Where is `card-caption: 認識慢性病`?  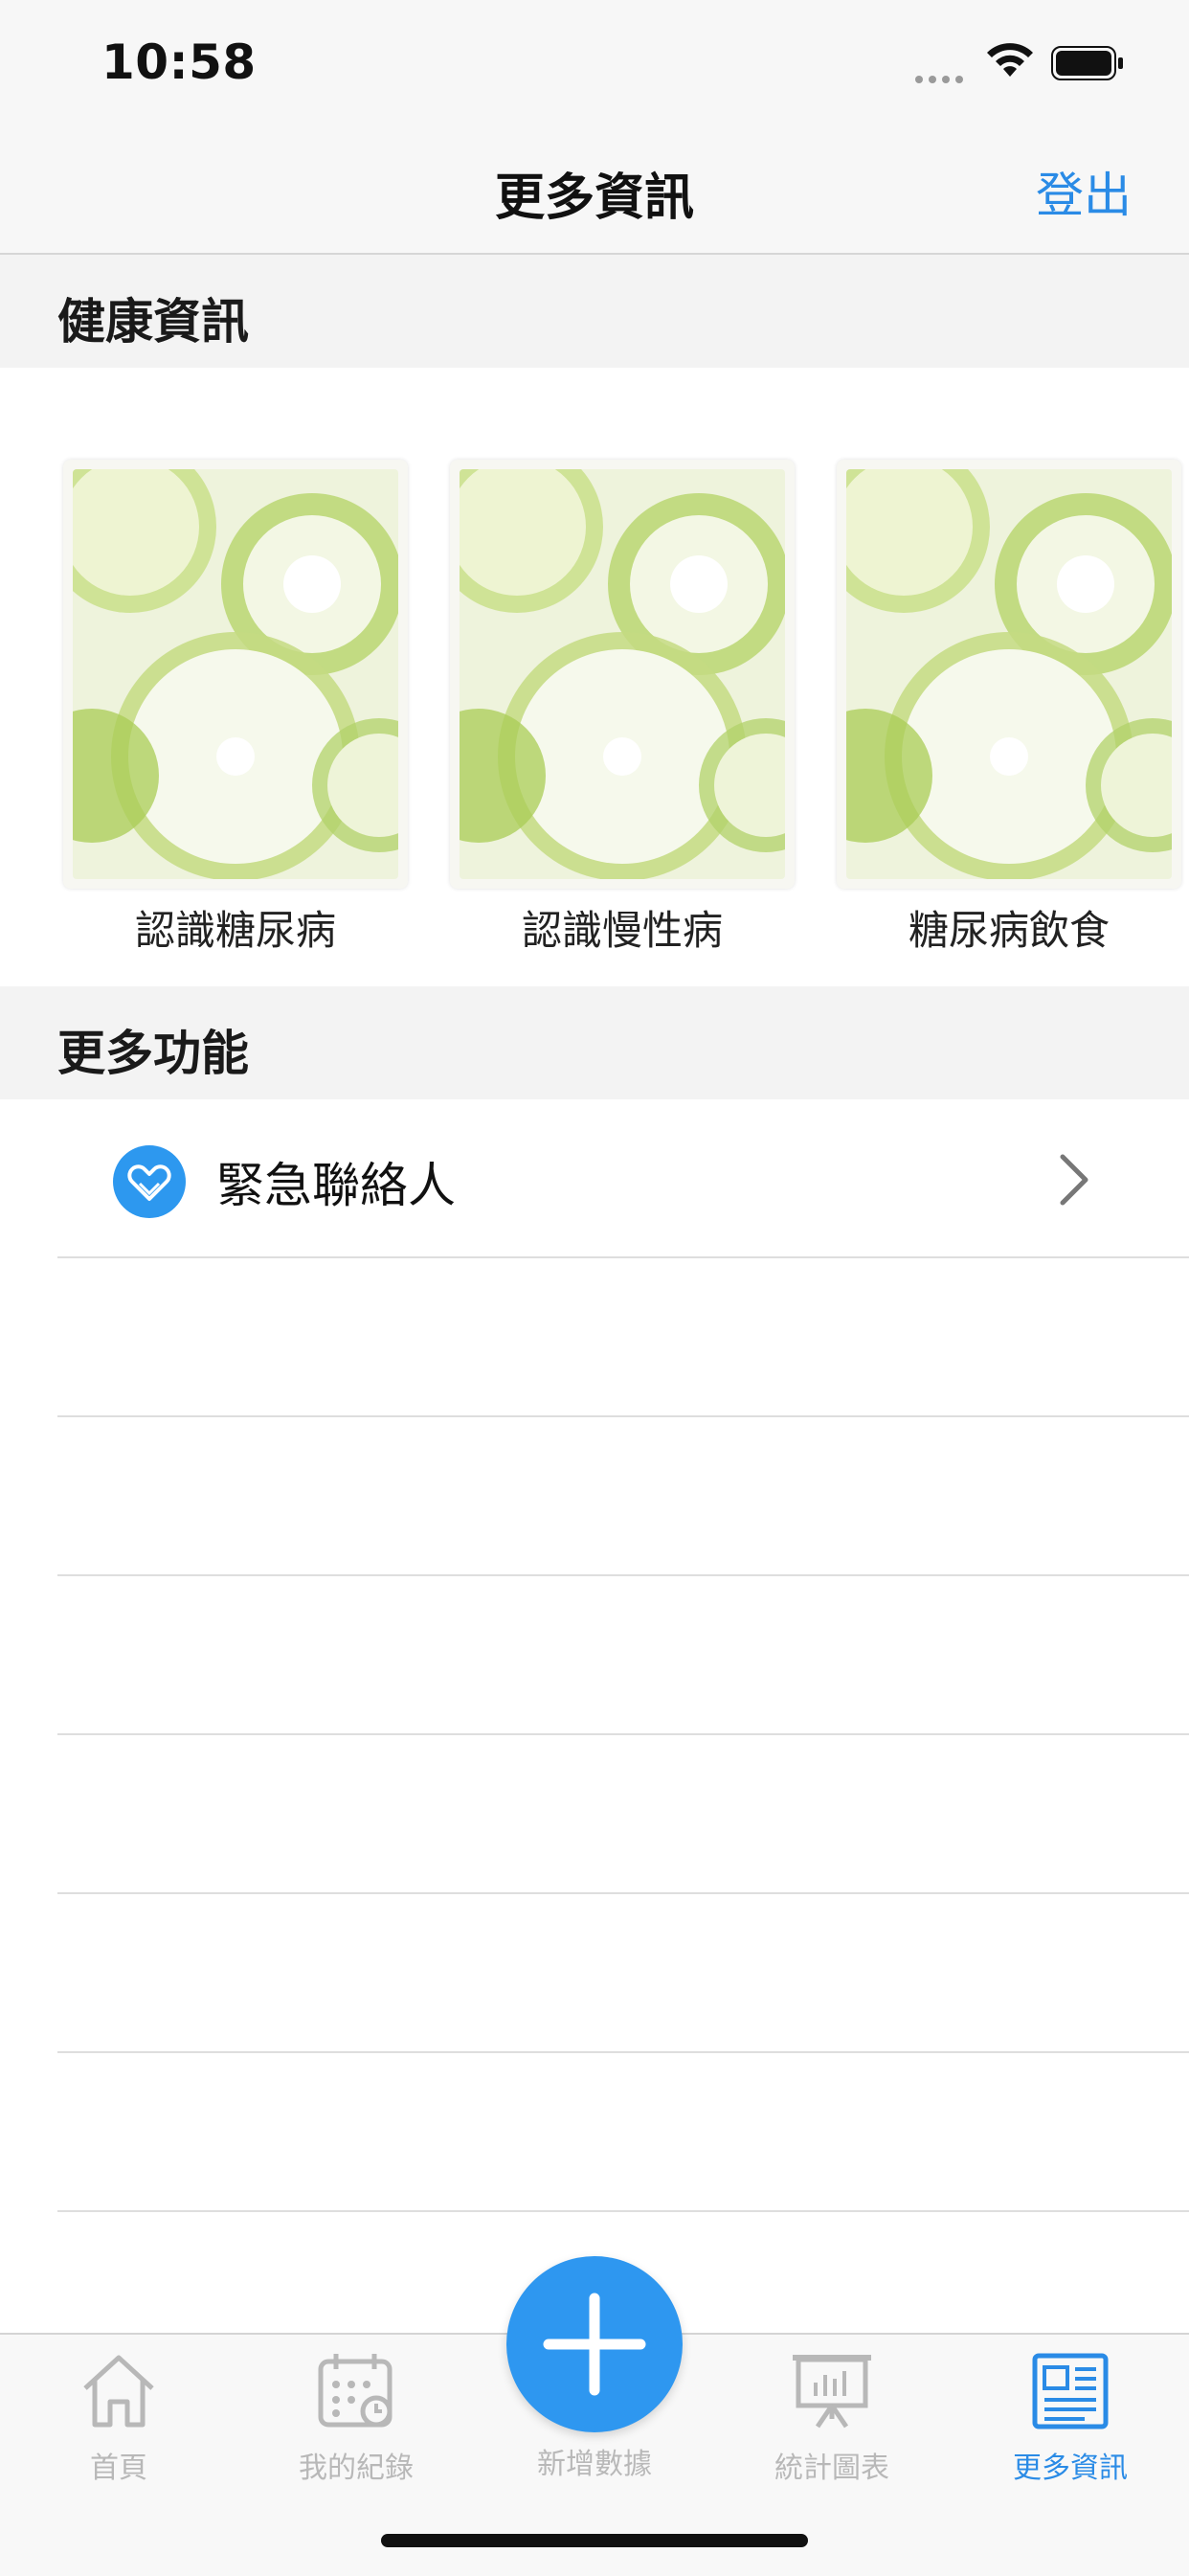 card-caption: 認識慢性病 is located at coordinates (622, 930).